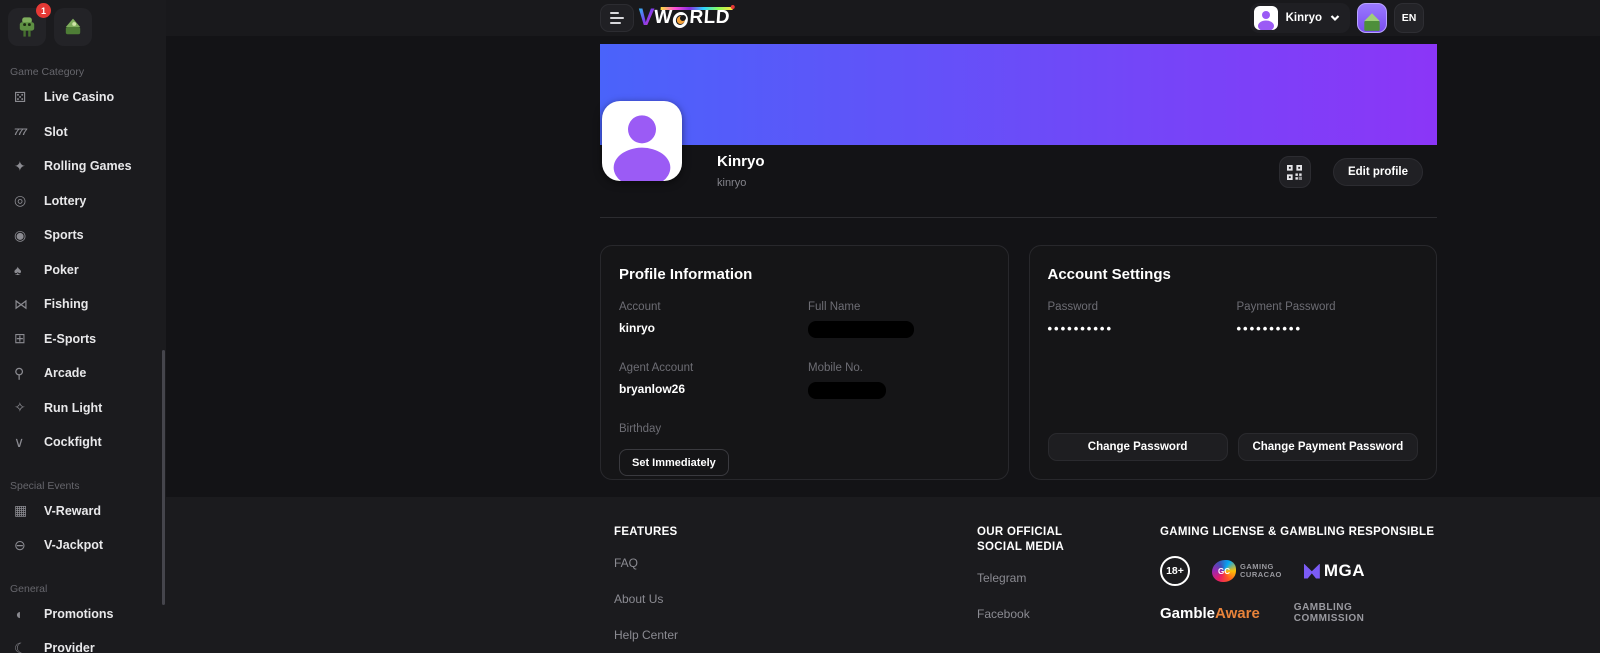 This screenshot has height=653, width=1600. Describe the element at coordinates (732, 7) in the screenshot. I see `logo-red-dot` at that location.